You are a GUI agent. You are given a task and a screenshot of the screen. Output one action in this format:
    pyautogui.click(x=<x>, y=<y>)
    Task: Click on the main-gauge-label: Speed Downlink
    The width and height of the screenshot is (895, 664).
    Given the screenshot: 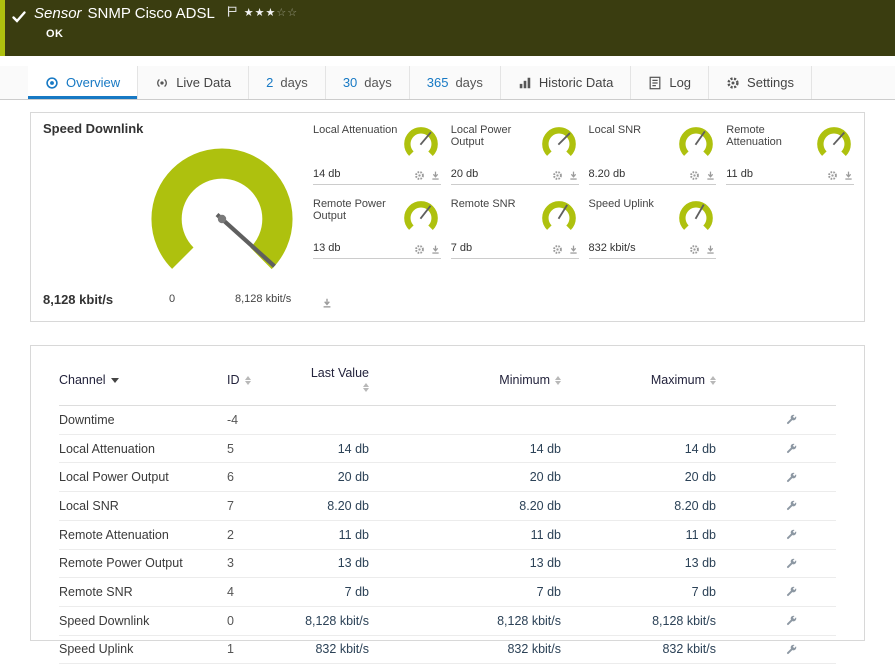 What is the action you would take?
    pyautogui.click(x=93, y=128)
    